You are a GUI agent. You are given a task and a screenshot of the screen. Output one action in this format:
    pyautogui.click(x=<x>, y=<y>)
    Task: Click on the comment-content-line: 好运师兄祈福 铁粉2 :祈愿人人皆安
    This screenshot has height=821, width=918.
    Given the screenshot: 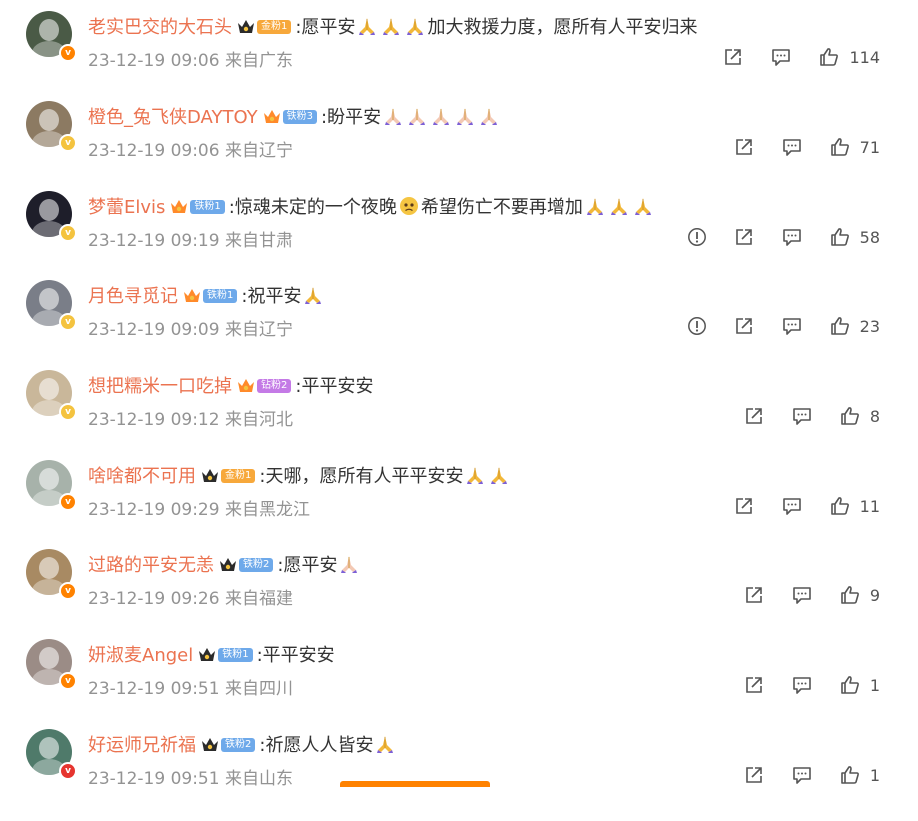 What is the action you would take?
    pyautogui.click(x=242, y=744)
    